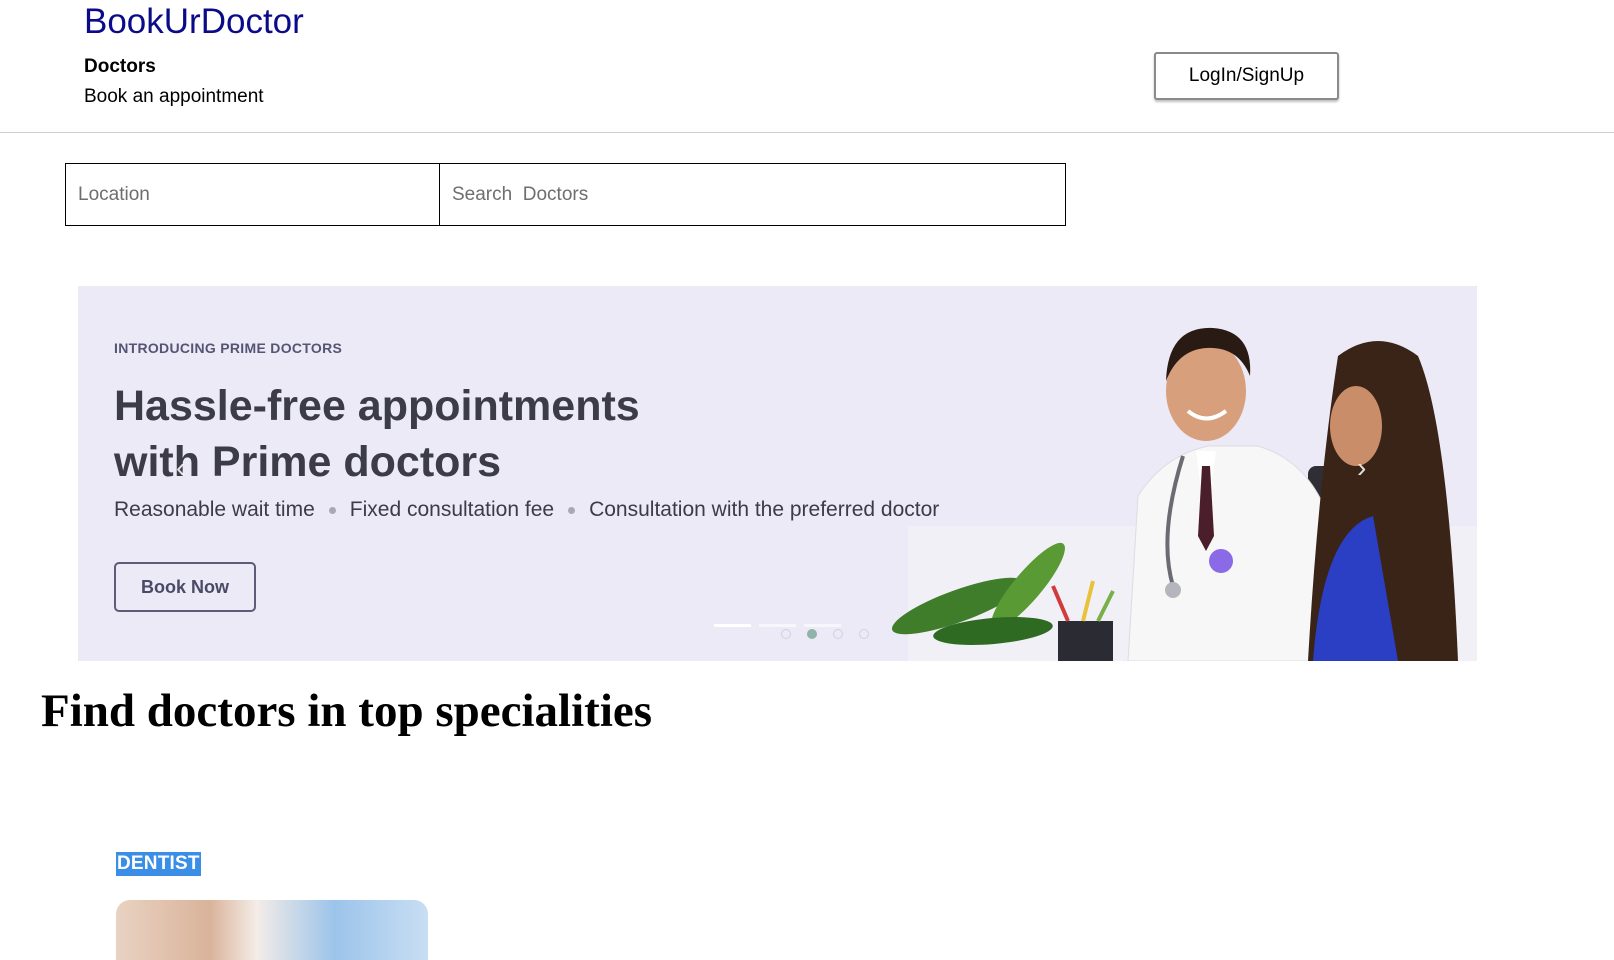  What do you see at coordinates (272, 930) in the screenshot?
I see `speciality-card-dentist-image` at bounding box center [272, 930].